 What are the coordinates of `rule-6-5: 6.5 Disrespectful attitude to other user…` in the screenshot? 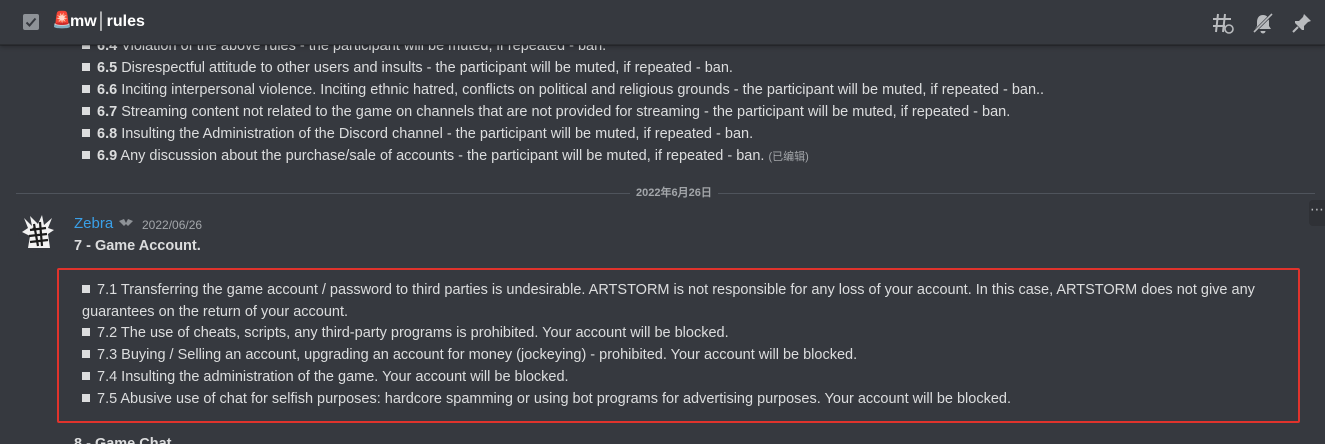 It's located at (407, 68).